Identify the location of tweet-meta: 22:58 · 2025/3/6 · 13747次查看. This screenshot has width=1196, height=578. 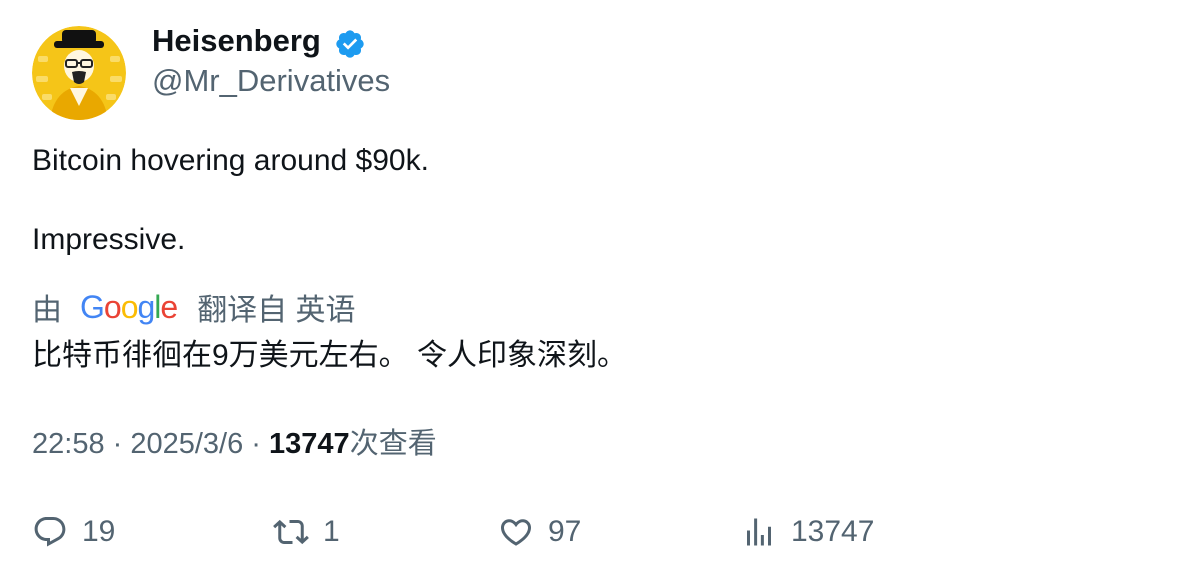
(234, 444).